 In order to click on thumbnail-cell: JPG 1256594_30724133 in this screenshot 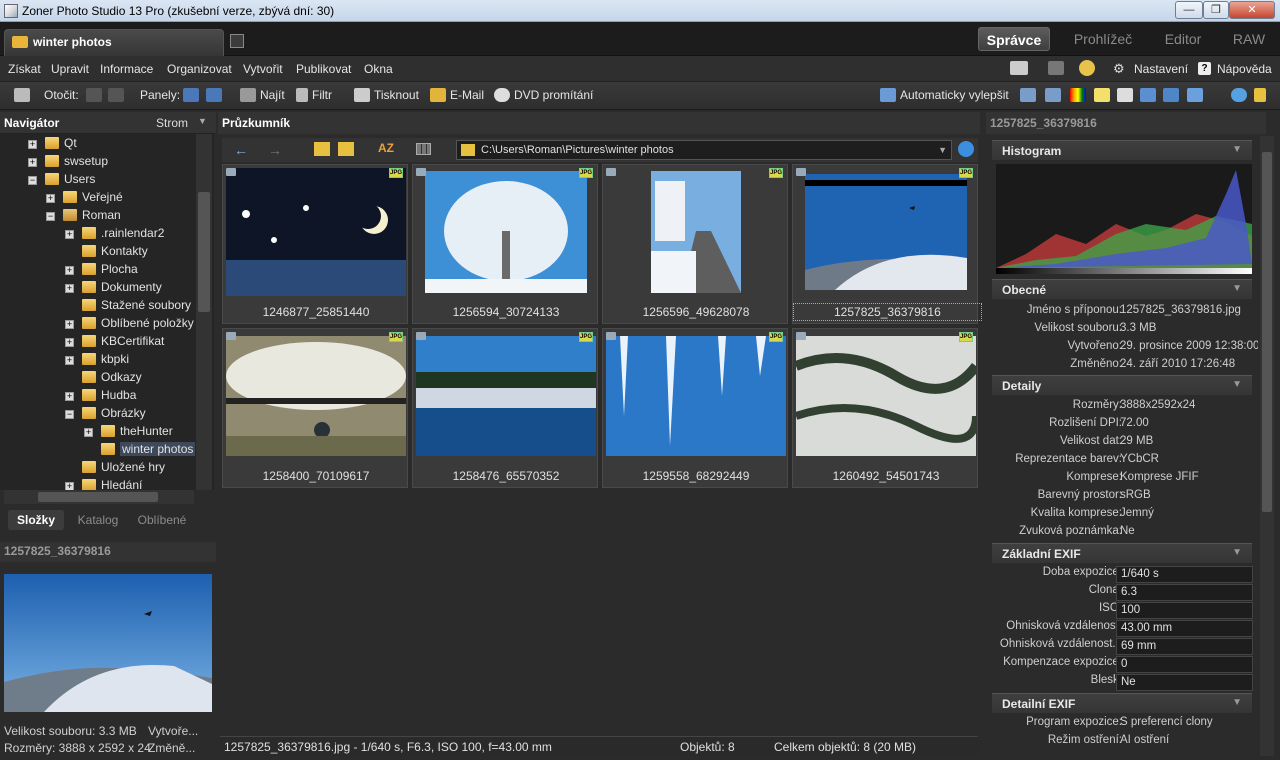, I will do `click(505, 244)`.